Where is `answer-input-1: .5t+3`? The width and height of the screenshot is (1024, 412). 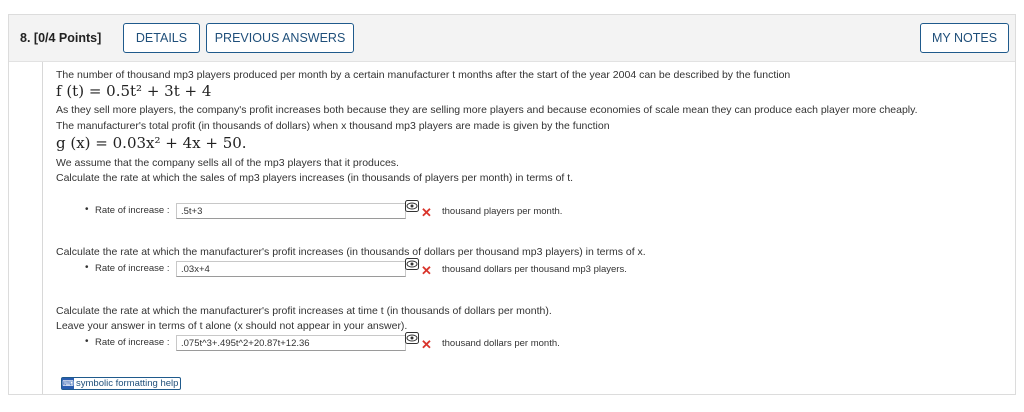
answer-input-1: .5t+3 is located at coordinates (291, 211).